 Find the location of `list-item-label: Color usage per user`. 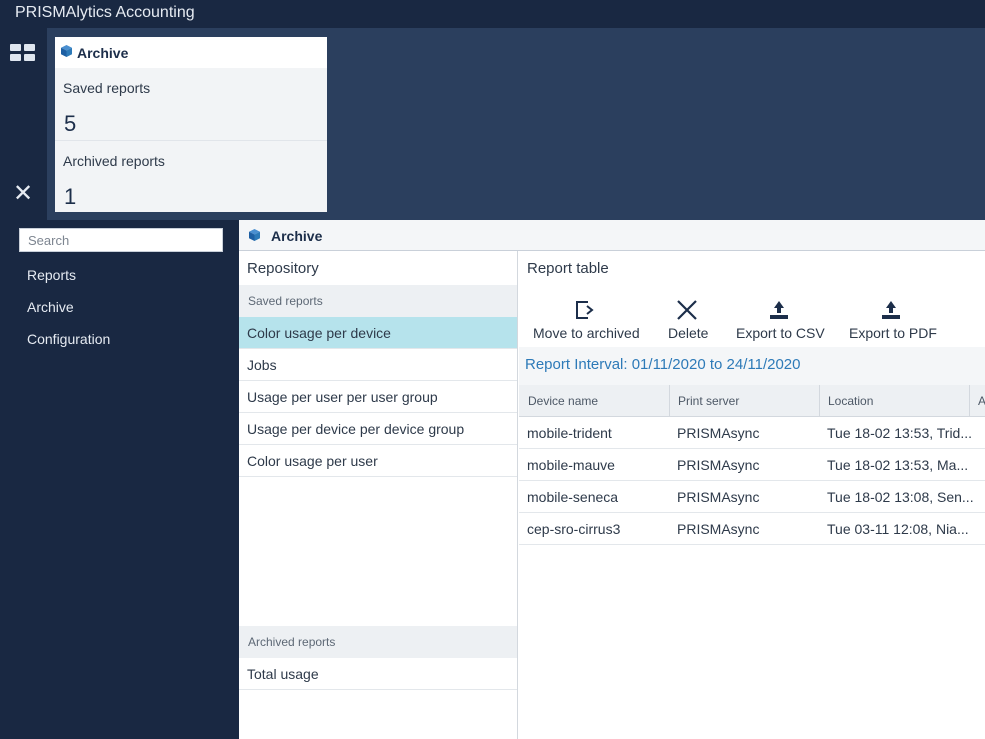

list-item-label: Color usage per user is located at coordinates (312, 461).